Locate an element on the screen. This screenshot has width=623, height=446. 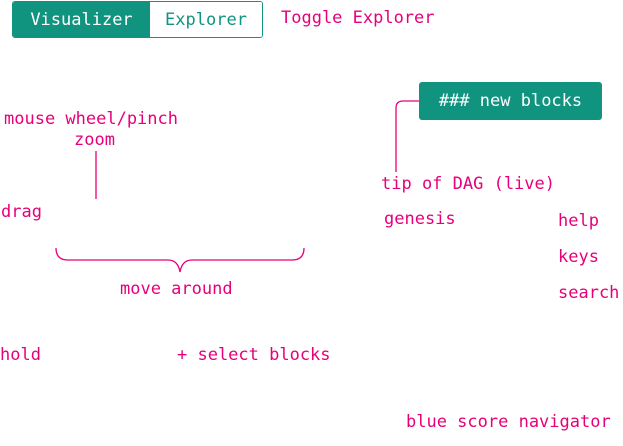
search-hint: search is located at coordinates (589, 293).